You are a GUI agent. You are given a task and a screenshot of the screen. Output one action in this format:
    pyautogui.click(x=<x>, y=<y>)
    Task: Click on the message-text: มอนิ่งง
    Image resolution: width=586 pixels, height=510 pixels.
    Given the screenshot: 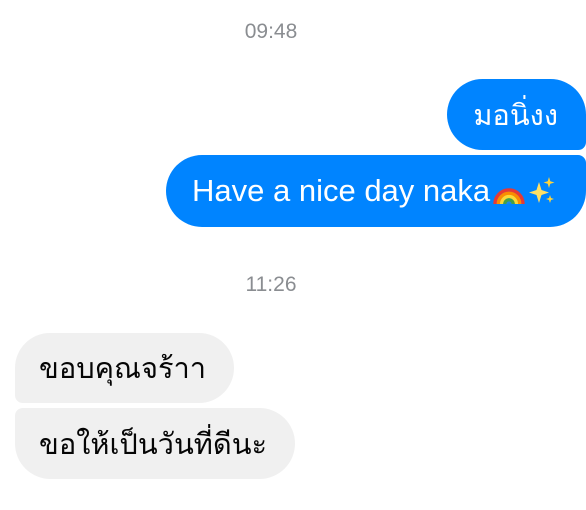 What is the action you would take?
    pyautogui.click(x=515, y=114)
    